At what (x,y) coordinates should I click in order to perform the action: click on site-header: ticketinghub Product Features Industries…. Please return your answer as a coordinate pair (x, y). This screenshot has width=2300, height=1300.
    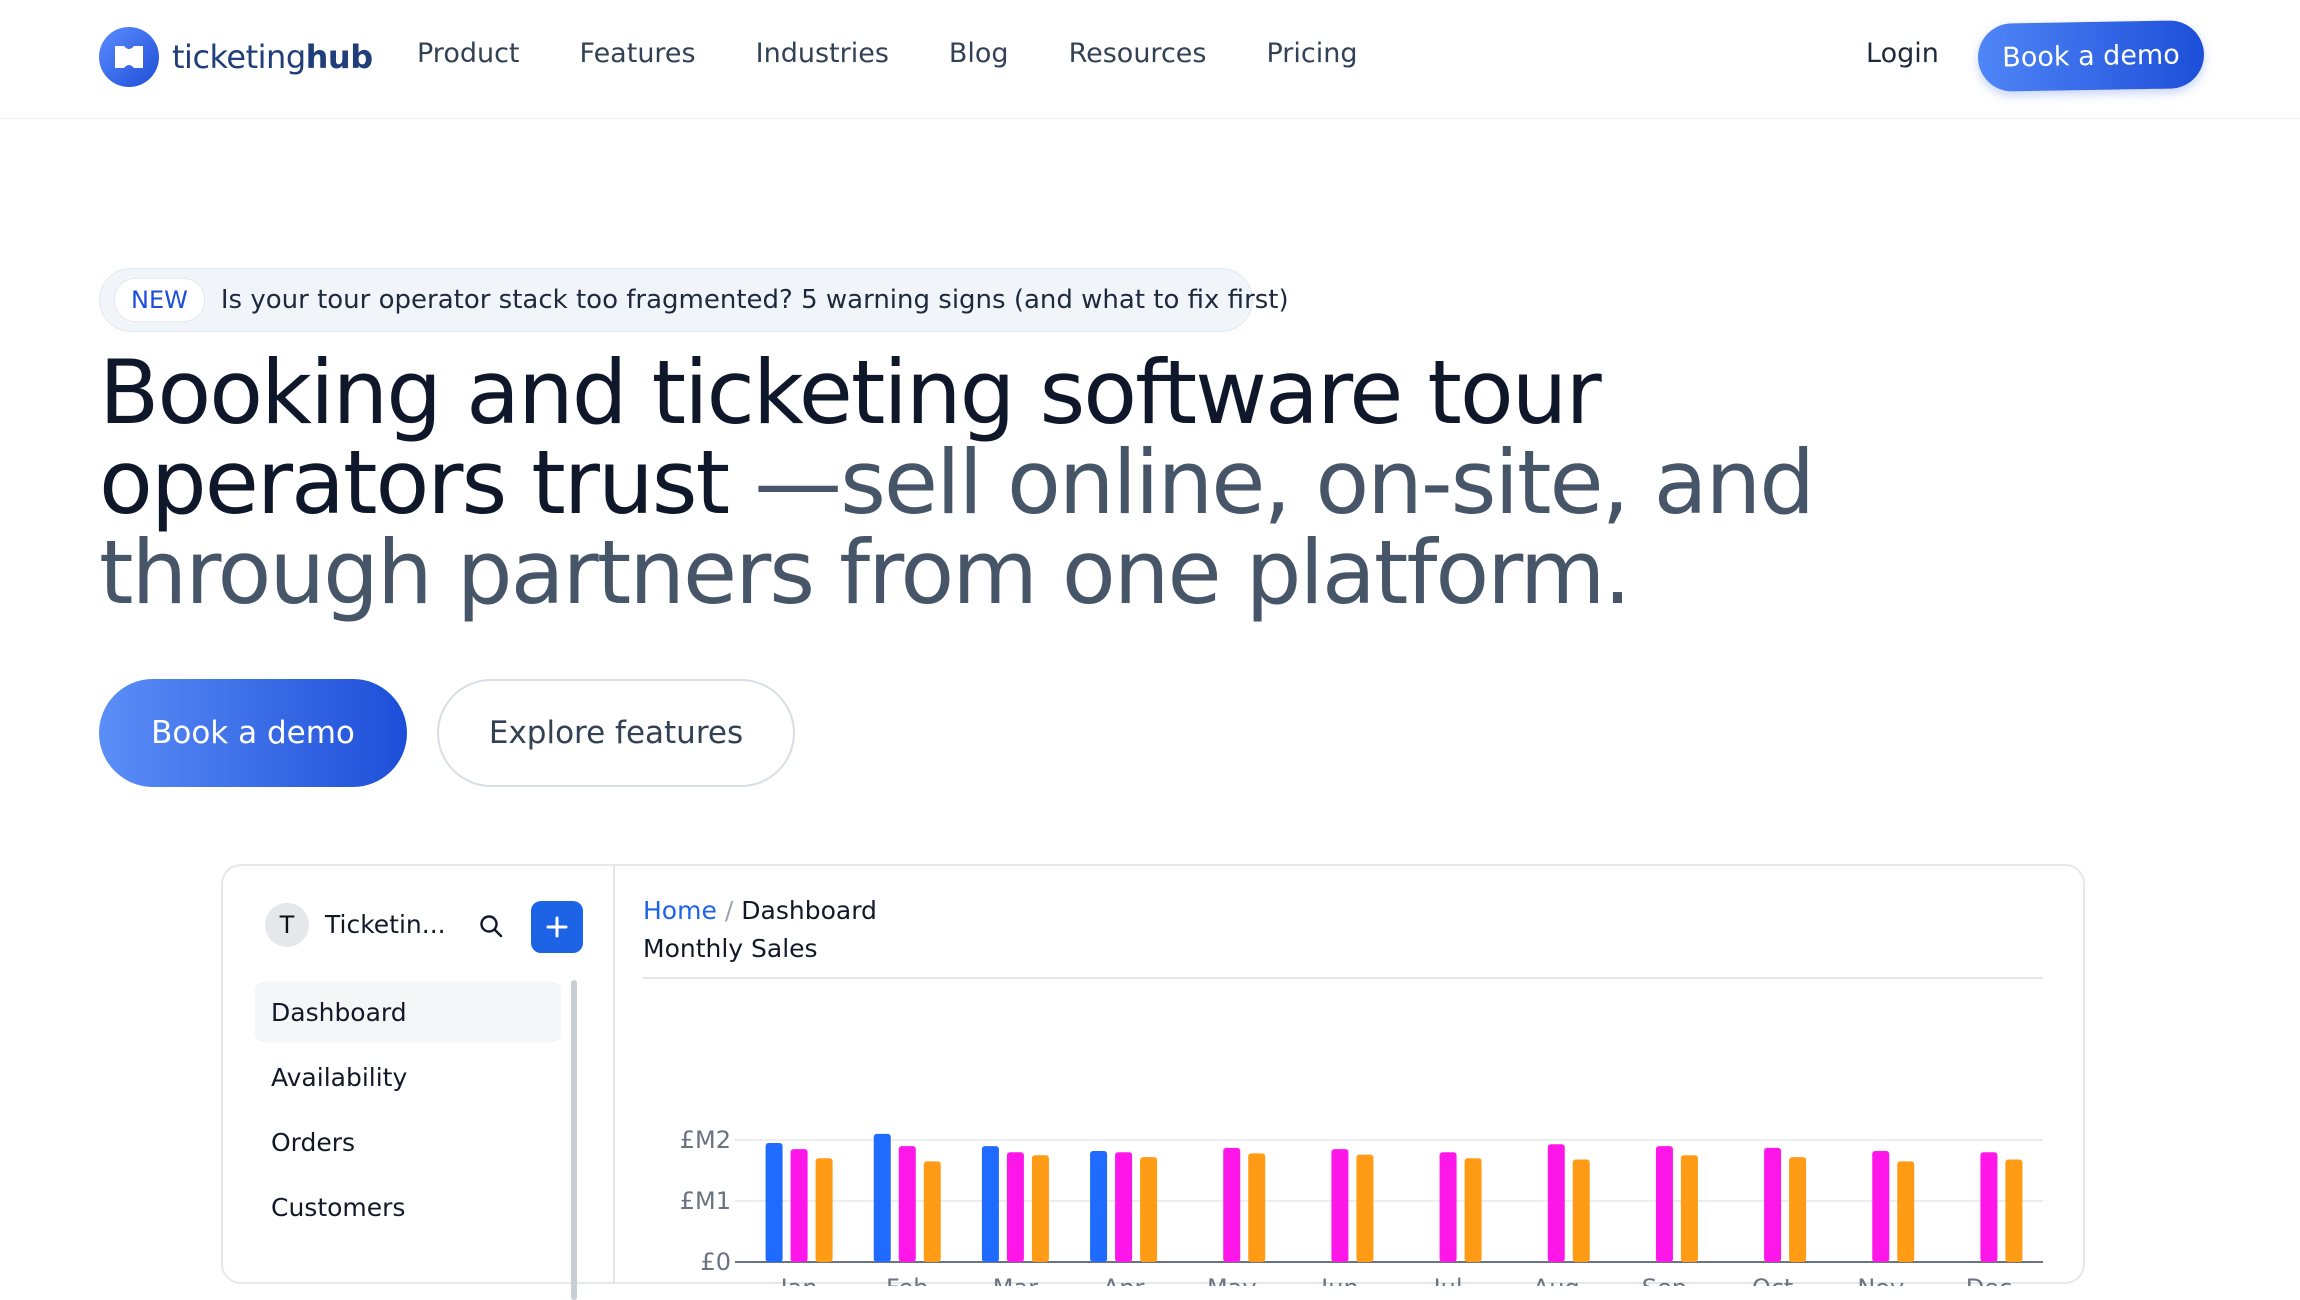
    Looking at the image, I should click on (1150, 59).